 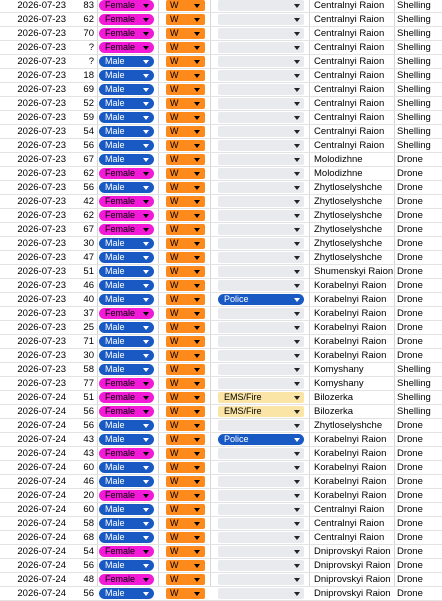 I want to click on age-cell: 52, so click(x=80, y=103).